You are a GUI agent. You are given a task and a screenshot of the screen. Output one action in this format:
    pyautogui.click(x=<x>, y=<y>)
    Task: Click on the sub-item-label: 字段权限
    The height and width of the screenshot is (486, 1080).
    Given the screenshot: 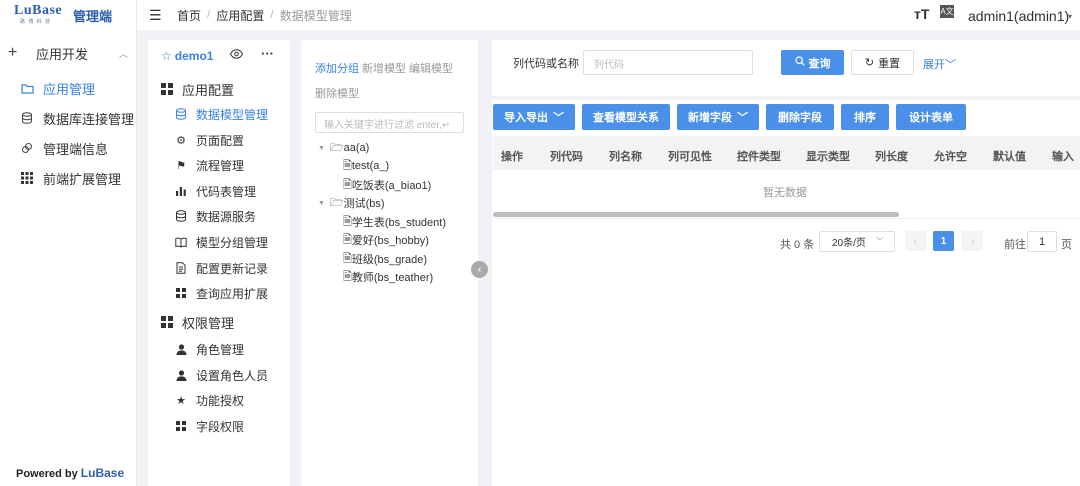 What is the action you would take?
    pyautogui.click(x=220, y=426)
    